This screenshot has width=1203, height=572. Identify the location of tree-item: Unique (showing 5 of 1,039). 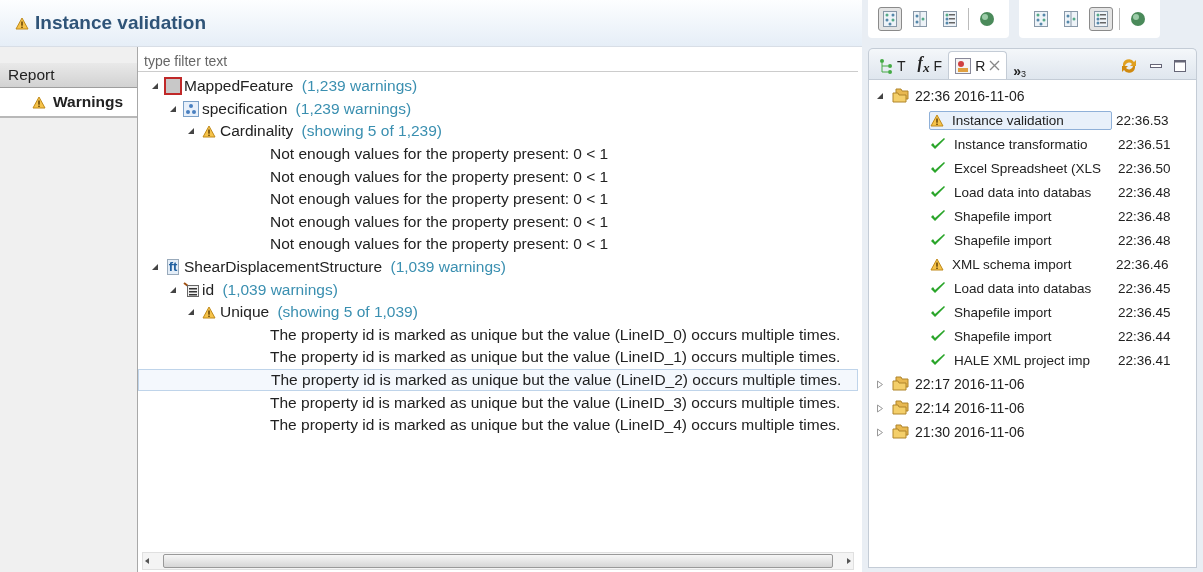
(319, 312).